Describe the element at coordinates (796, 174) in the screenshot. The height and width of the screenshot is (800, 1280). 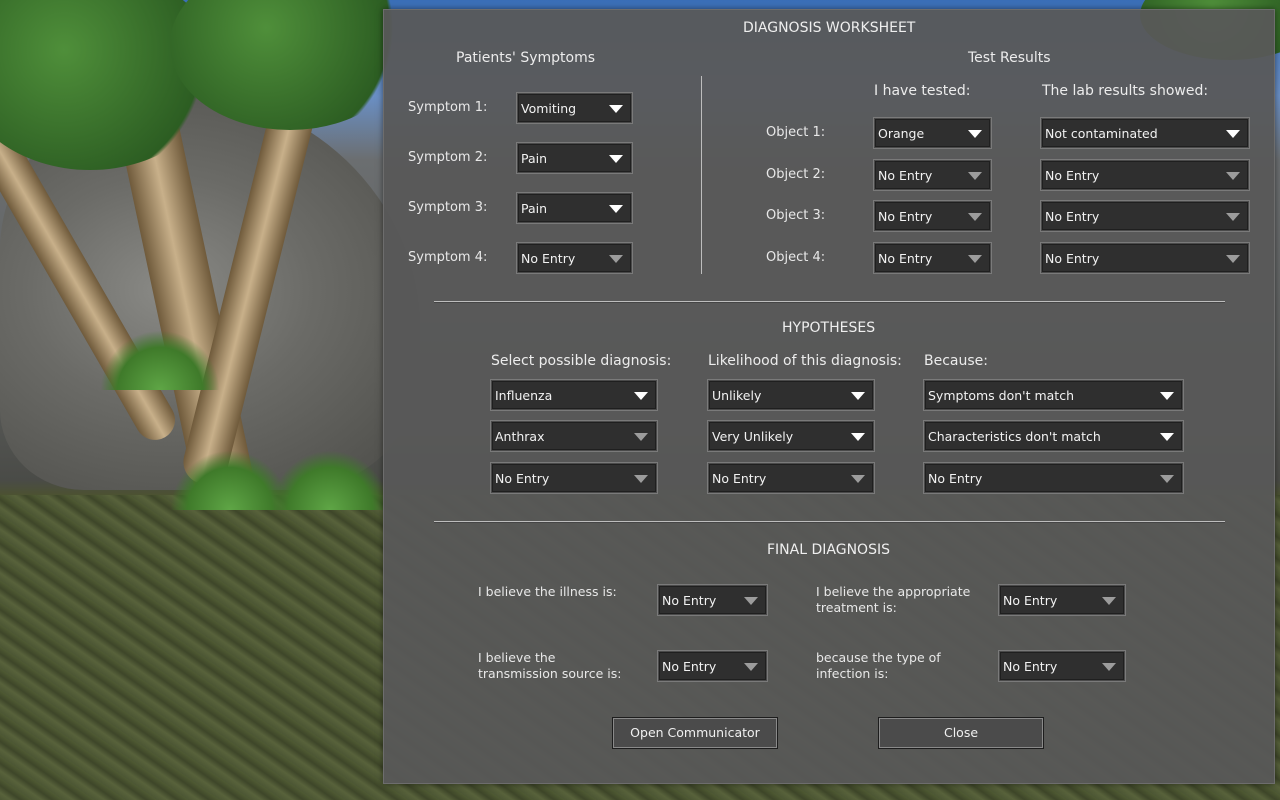
I see `object-2-label: Object 2:` at that location.